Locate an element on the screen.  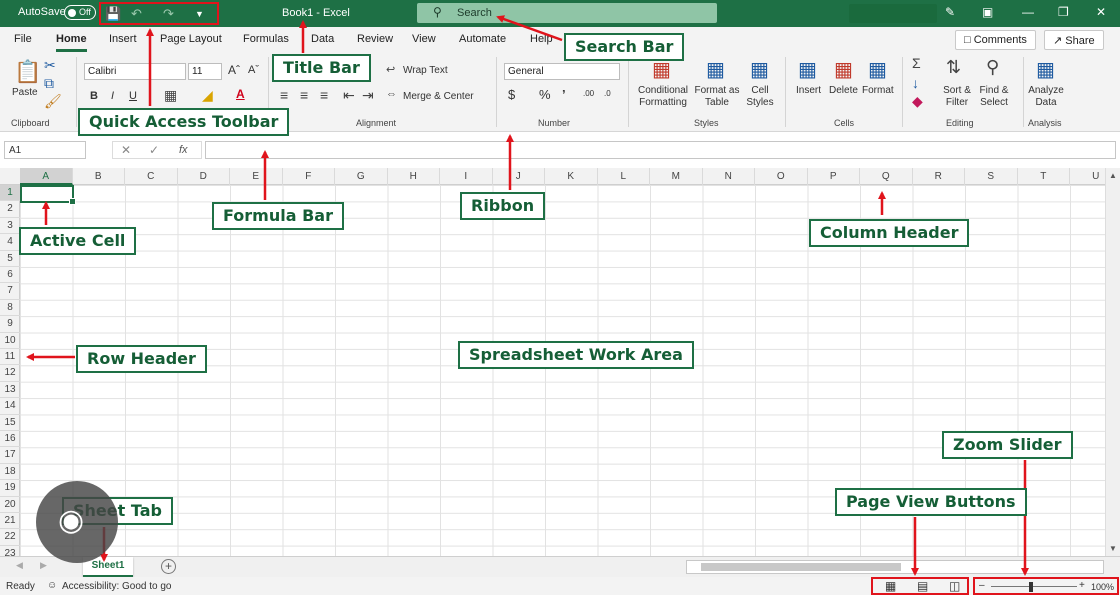
row-header-9: 9 is located at coordinates (10, 324).